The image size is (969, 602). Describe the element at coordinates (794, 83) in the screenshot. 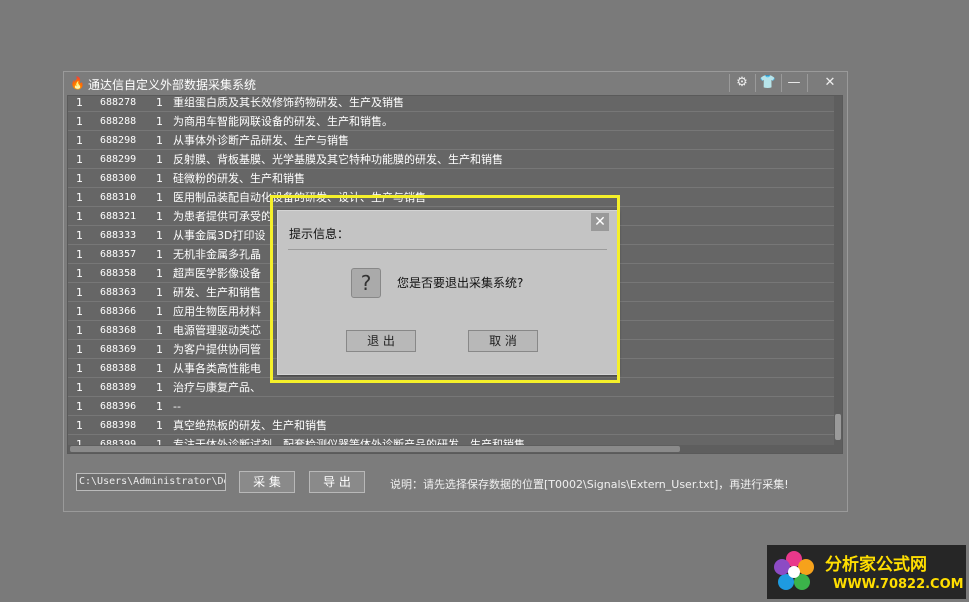

I see `minimize-icon: —` at that location.